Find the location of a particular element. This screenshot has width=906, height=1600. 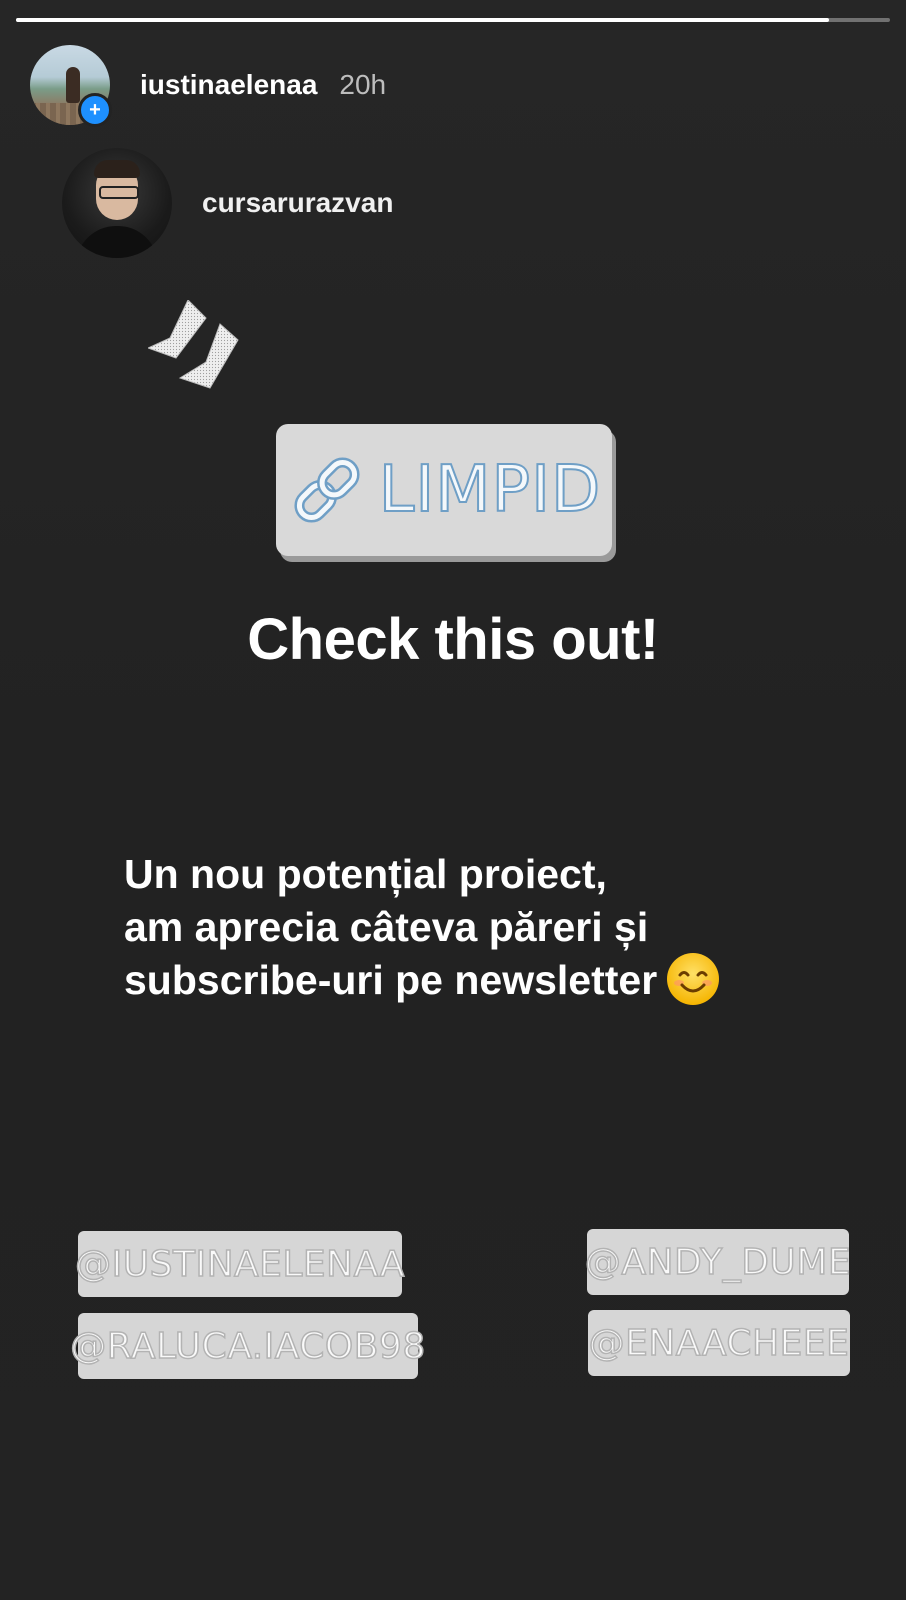

body-line: subscribe-uri pe newsletter is located at coordinates (422, 980).